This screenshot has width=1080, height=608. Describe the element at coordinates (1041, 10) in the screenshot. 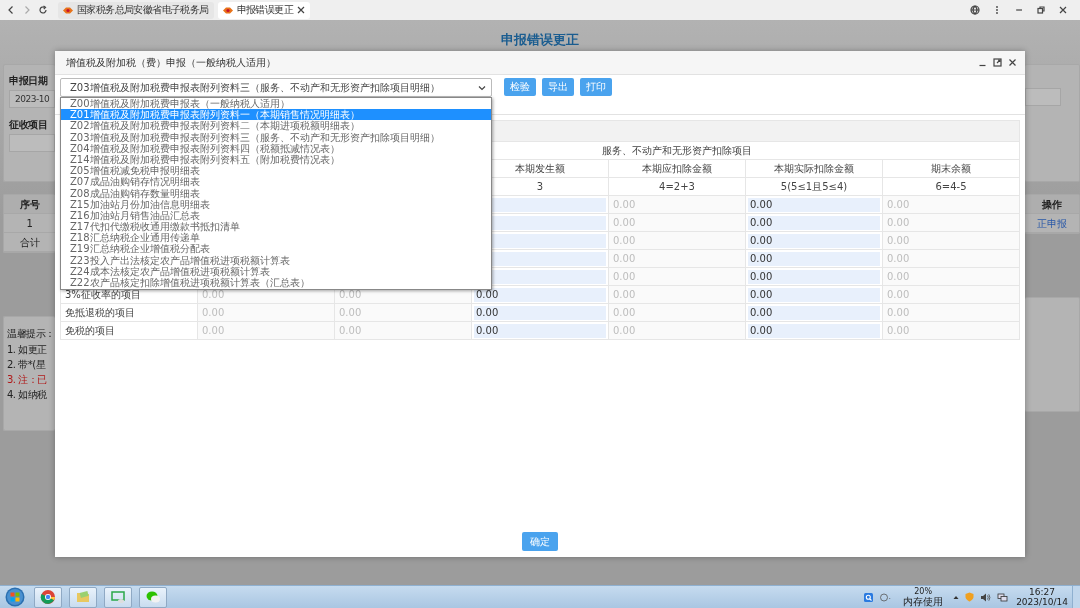

I see `restore-icon` at that location.